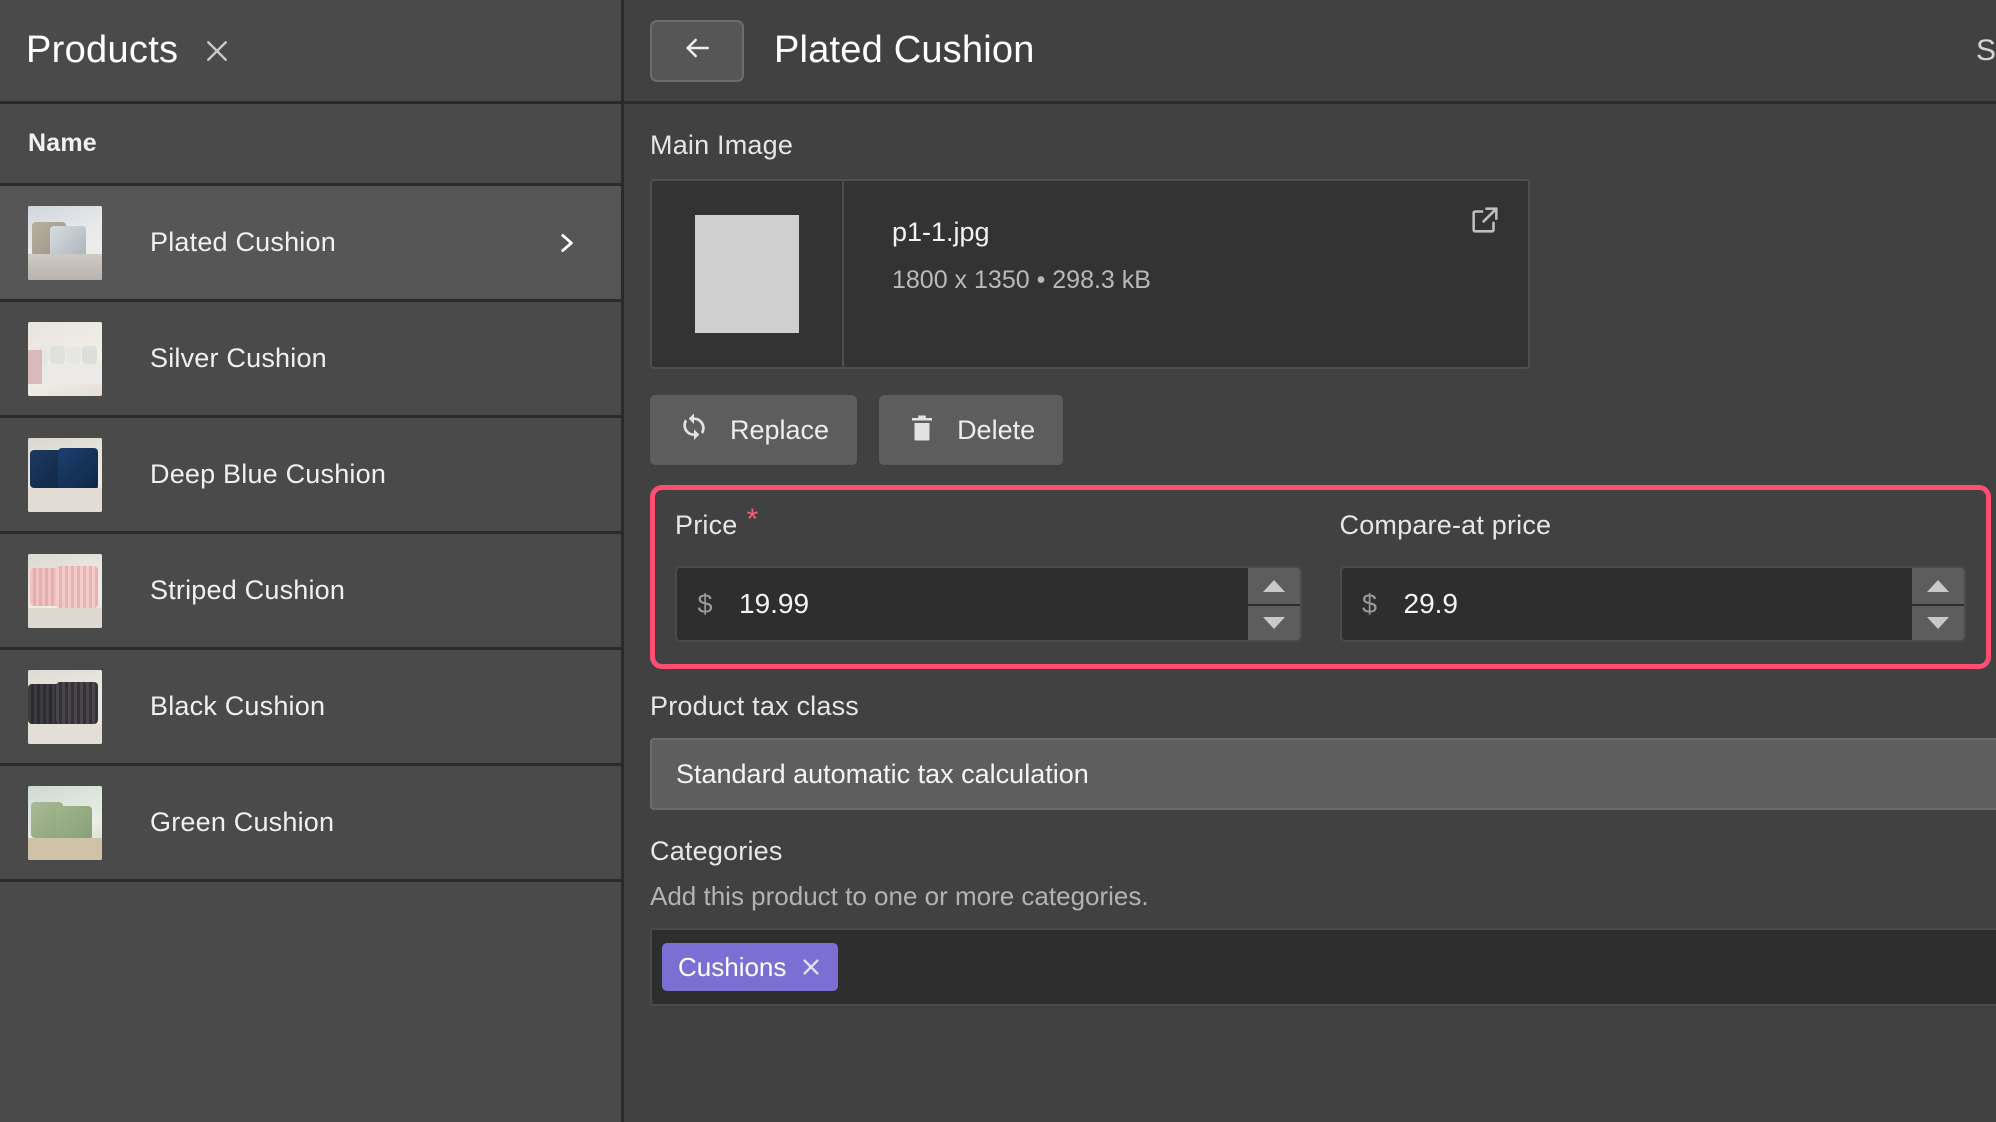 The height and width of the screenshot is (1122, 1996). Describe the element at coordinates (310, 145) in the screenshot. I see `list-column-header: Name` at that location.